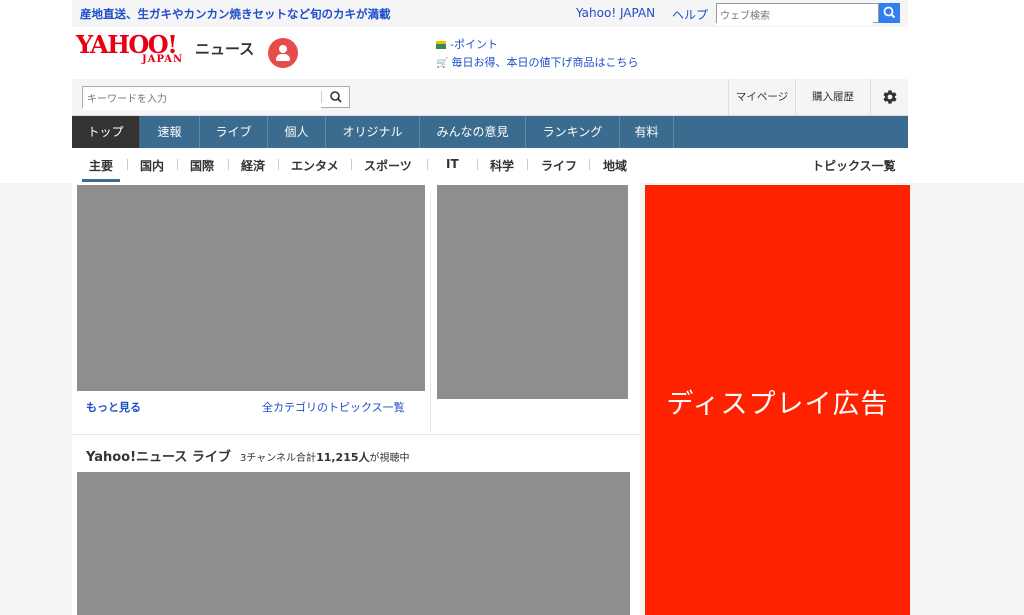 This screenshot has height=615, width=1024. Describe the element at coordinates (333, 407) in the screenshot. I see `all-categories-link: 全カテゴリのトピックス一覧` at that location.